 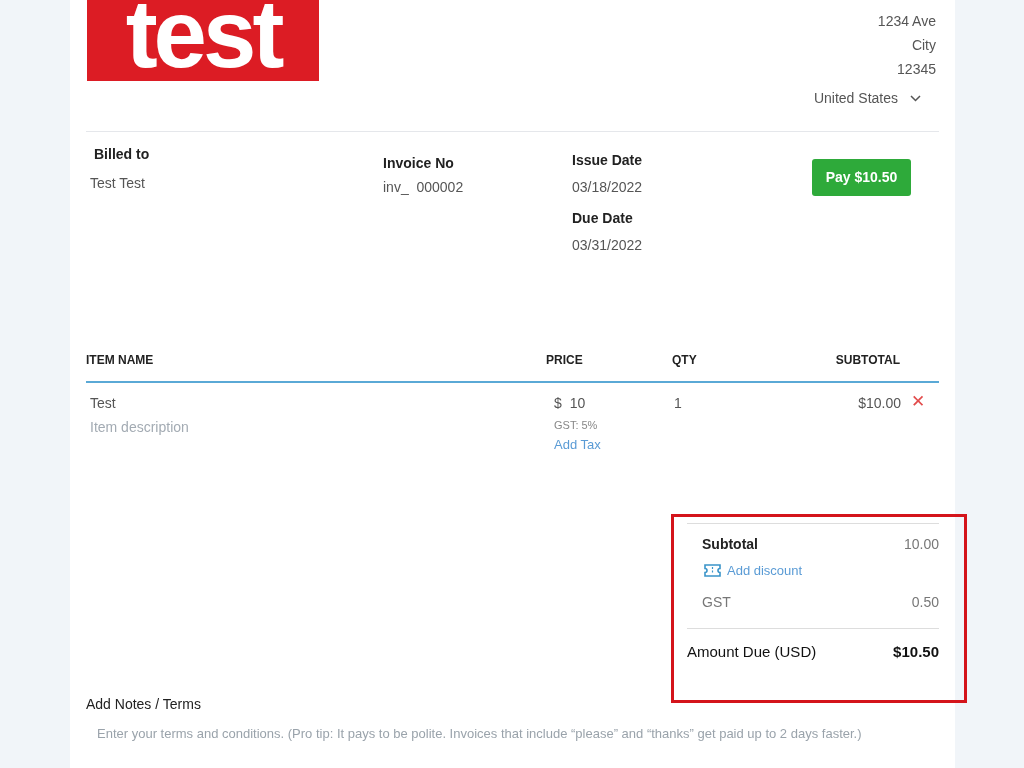 What do you see at coordinates (236, 183) in the screenshot?
I see `billed-to-value: Test Test` at bounding box center [236, 183].